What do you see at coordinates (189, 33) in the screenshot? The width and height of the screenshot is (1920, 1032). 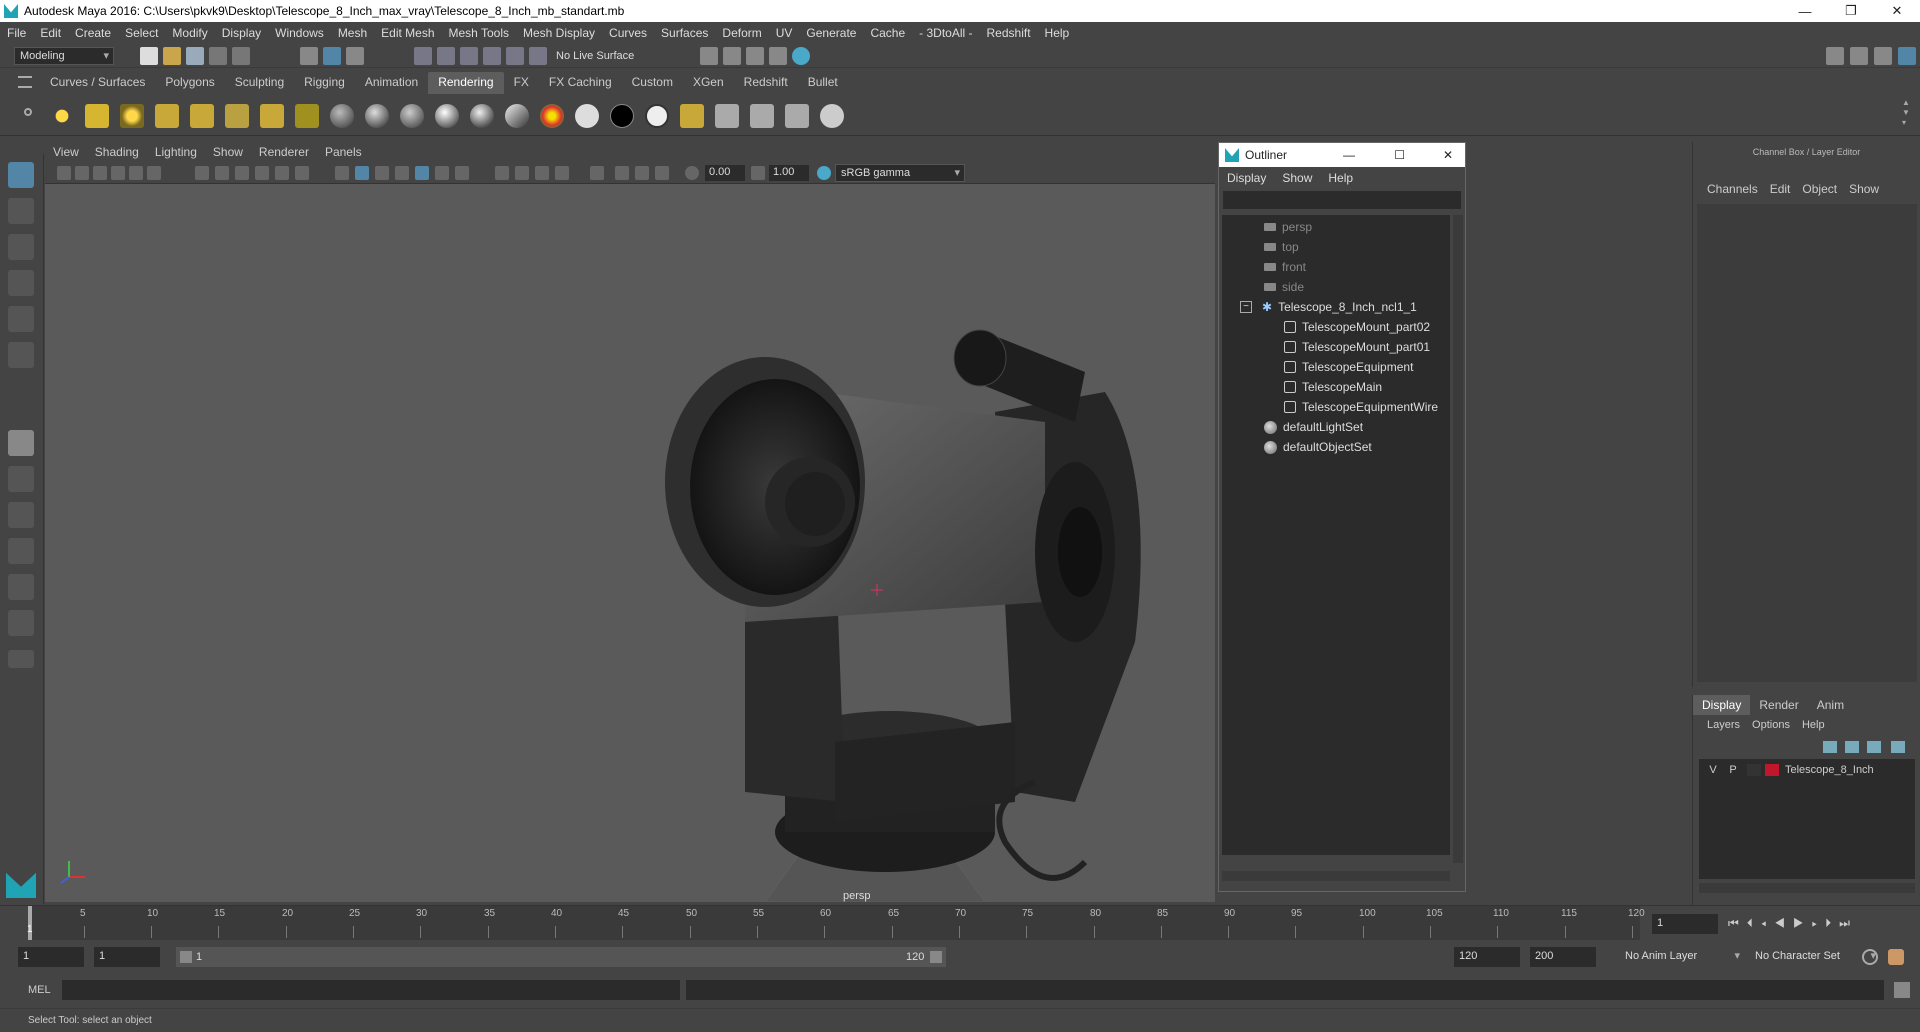 I see `menu-modify: Modify` at bounding box center [189, 33].